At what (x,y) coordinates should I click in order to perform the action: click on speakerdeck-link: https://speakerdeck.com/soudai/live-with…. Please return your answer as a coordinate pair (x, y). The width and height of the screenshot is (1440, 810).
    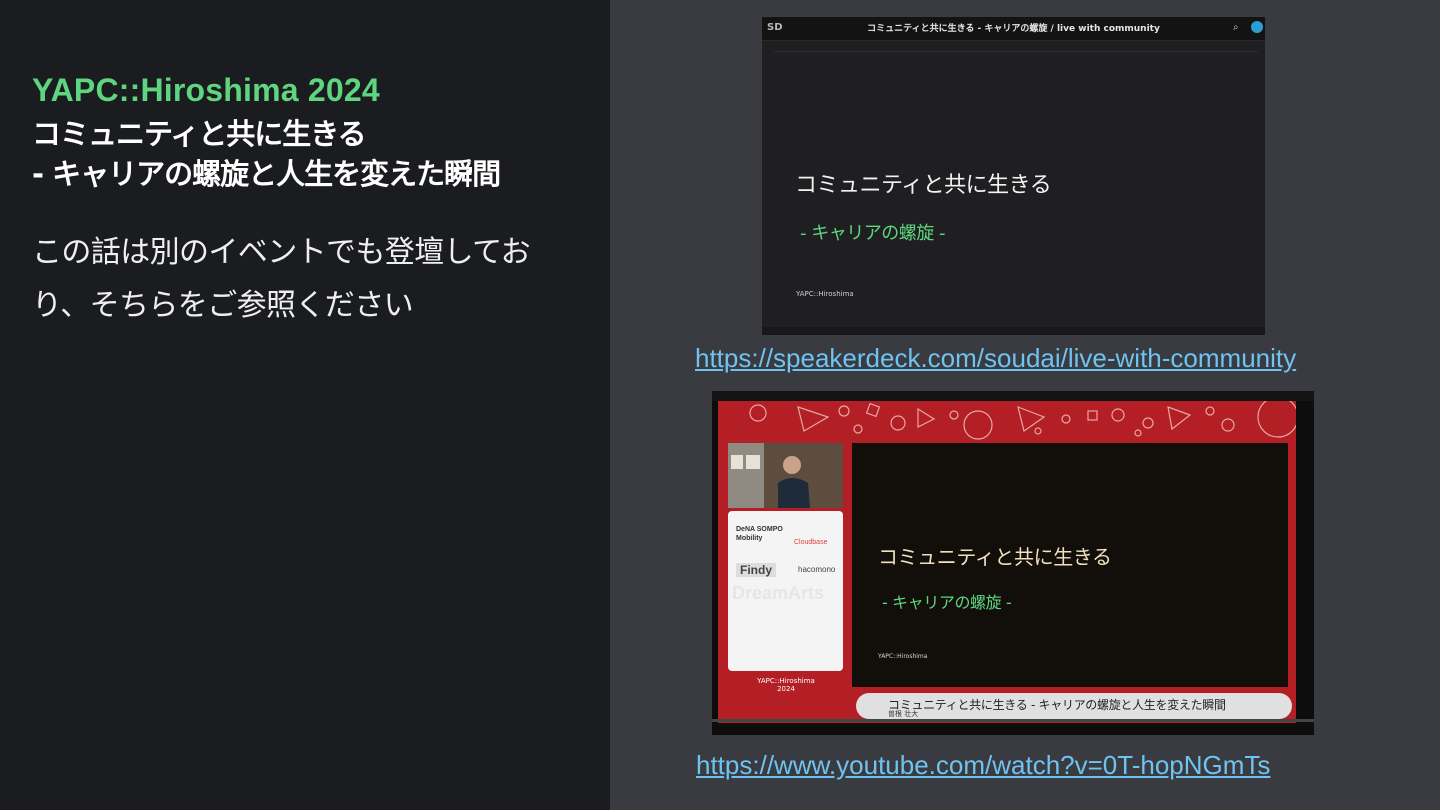
    Looking at the image, I should click on (995, 358).